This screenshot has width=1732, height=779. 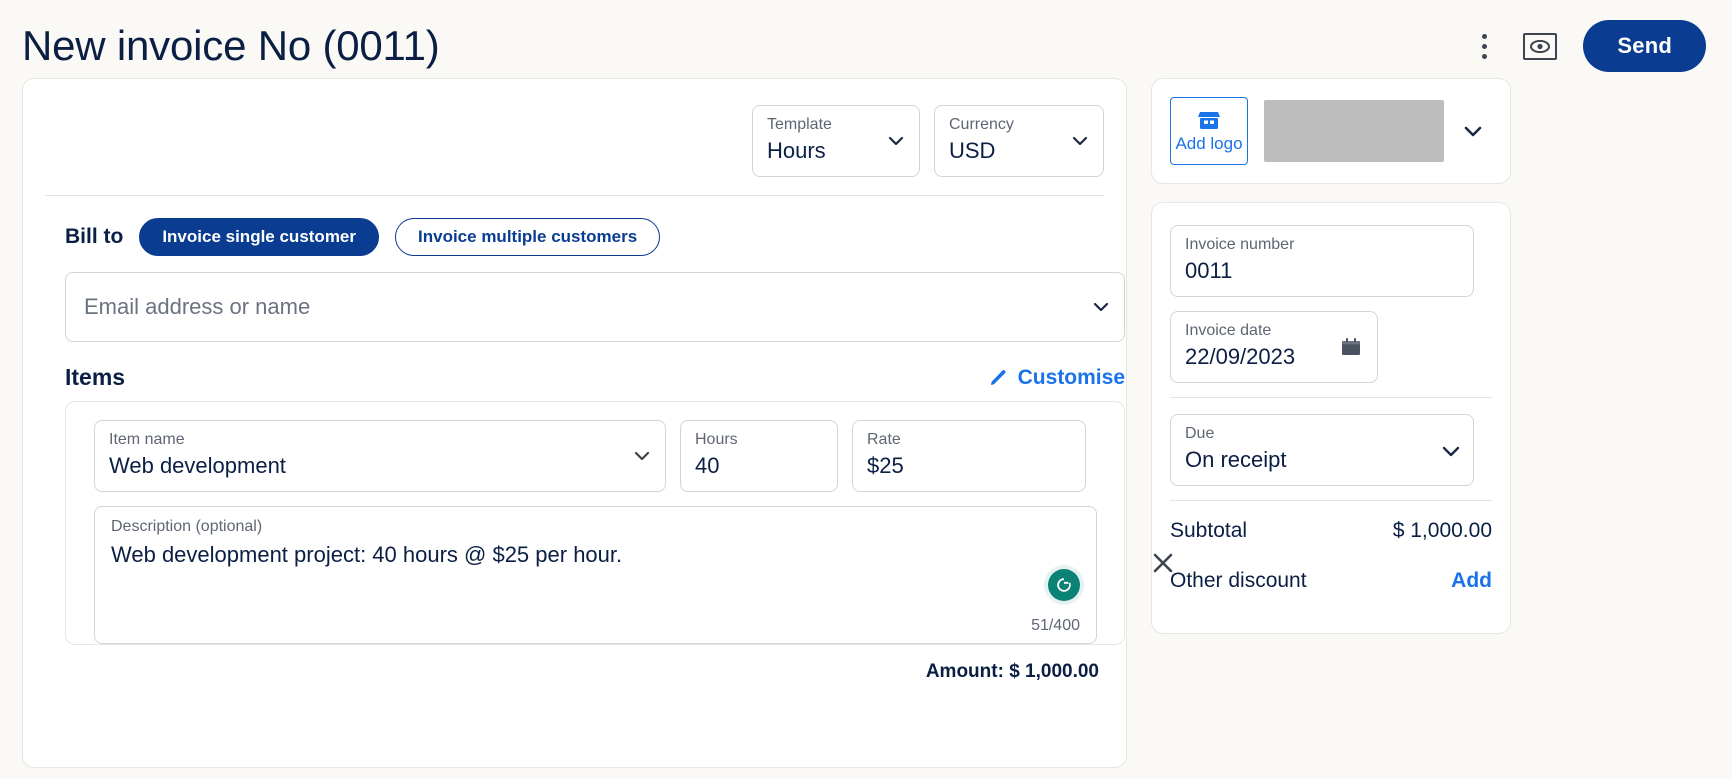 What do you see at coordinates (866, 39) in the screenshot?
I see `page-header: New invoice No (0011) Send` at bounding box center [866, 39].